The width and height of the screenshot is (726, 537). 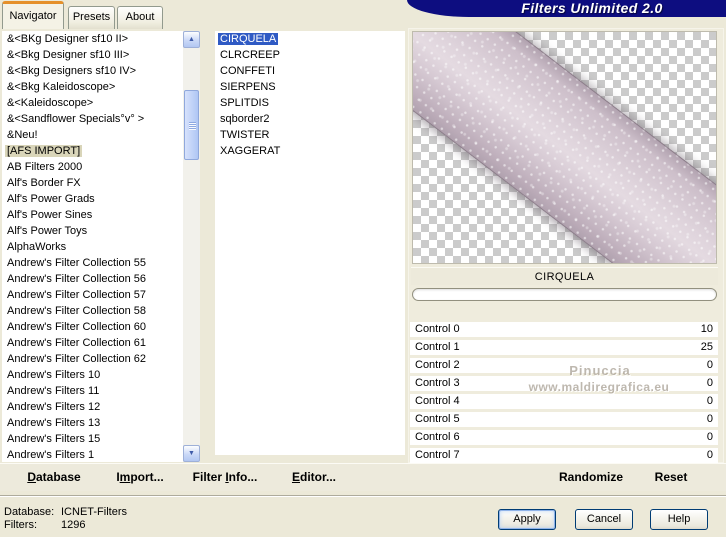 What do you see at coordinates (92, 87) in the screenshot?
I see `list-item: &<Bkg Kaleidoscope>` at bounding box center [92, 87].